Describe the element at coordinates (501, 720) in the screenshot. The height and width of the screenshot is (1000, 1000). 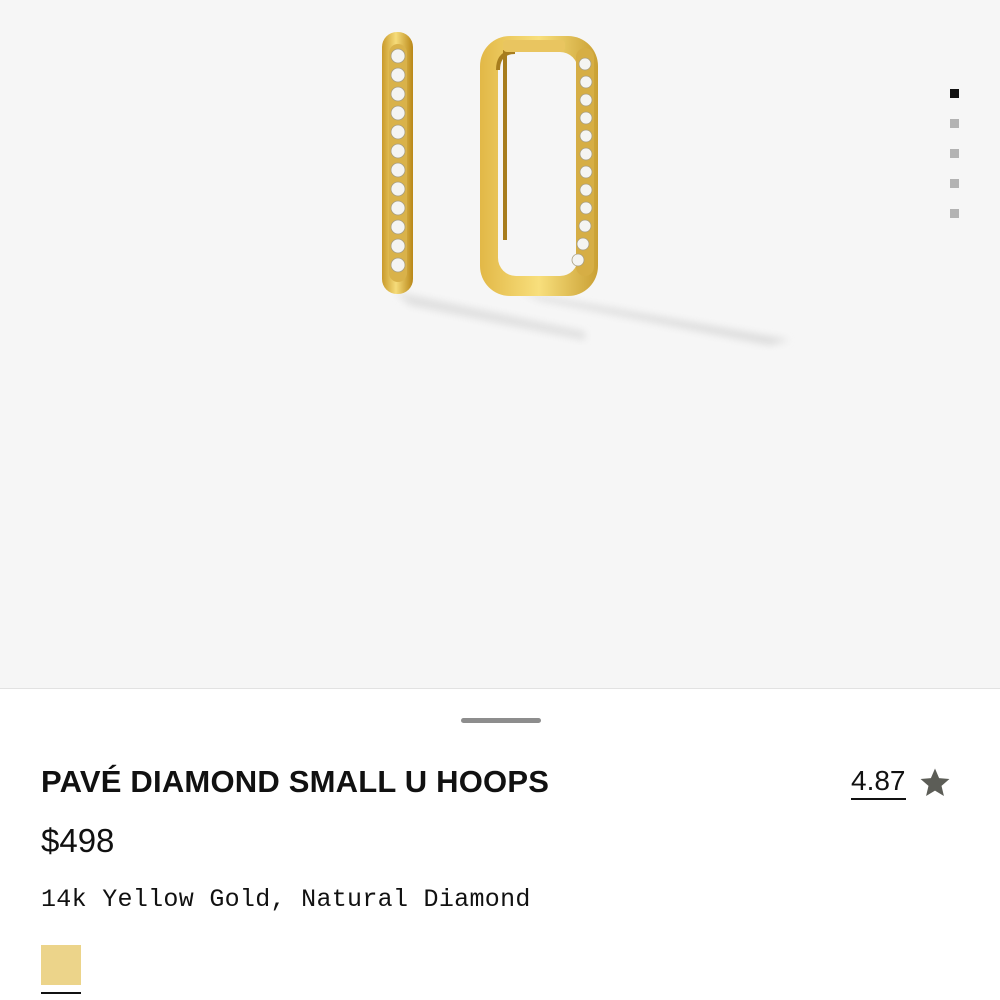
I see `sheet-drag-handle` at that location.